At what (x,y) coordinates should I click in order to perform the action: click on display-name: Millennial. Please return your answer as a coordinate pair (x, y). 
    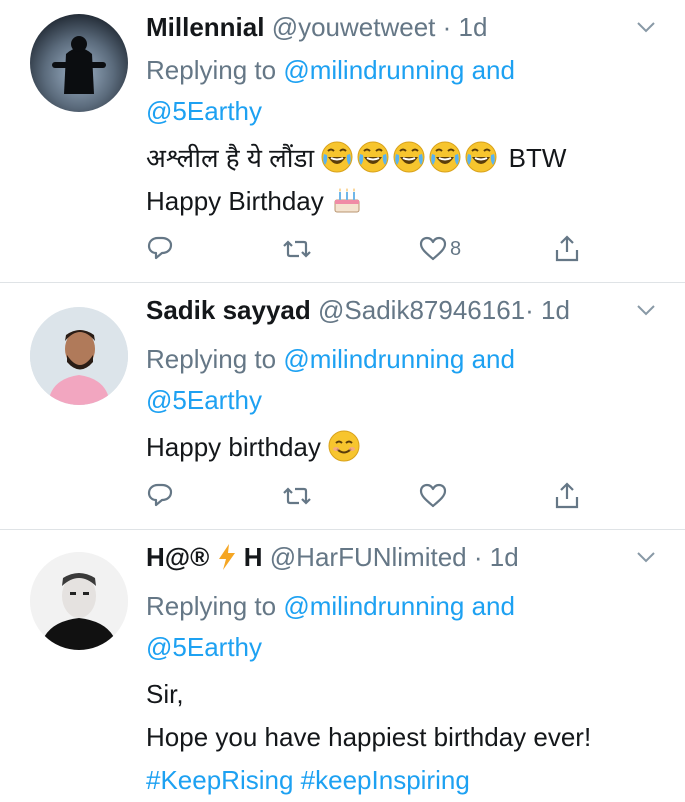
    Looking at the image, I should click on (205, 27).